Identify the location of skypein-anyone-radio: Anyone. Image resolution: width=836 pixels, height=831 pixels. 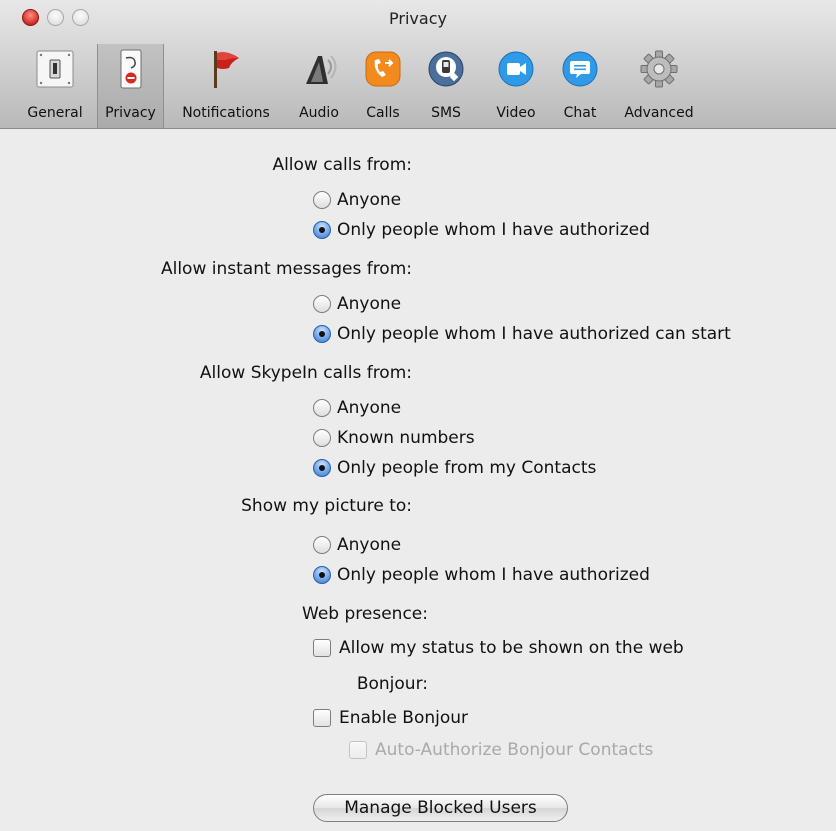
(357, 408).